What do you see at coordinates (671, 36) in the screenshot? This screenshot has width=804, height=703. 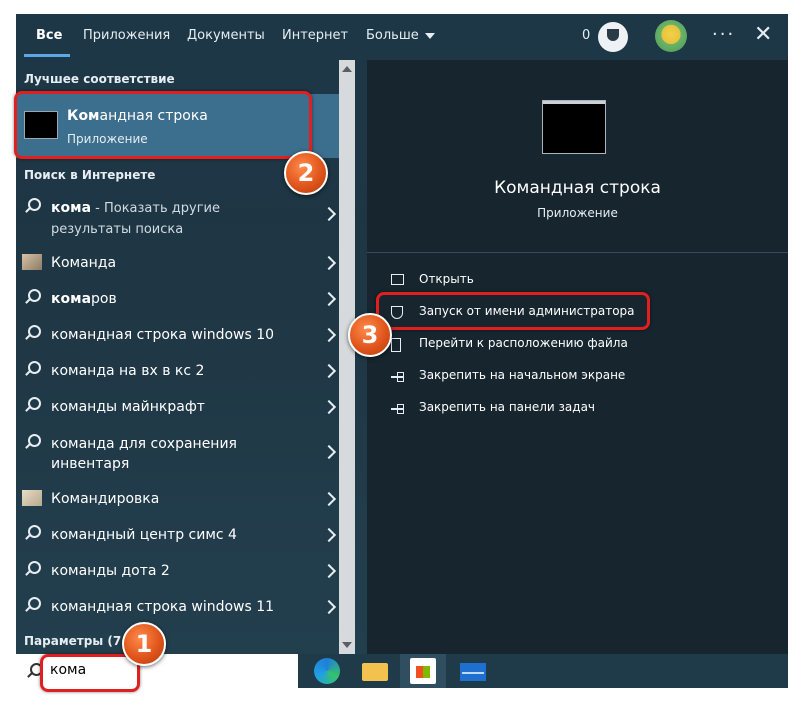 I see `avatar` at bounding box center [671, 36].